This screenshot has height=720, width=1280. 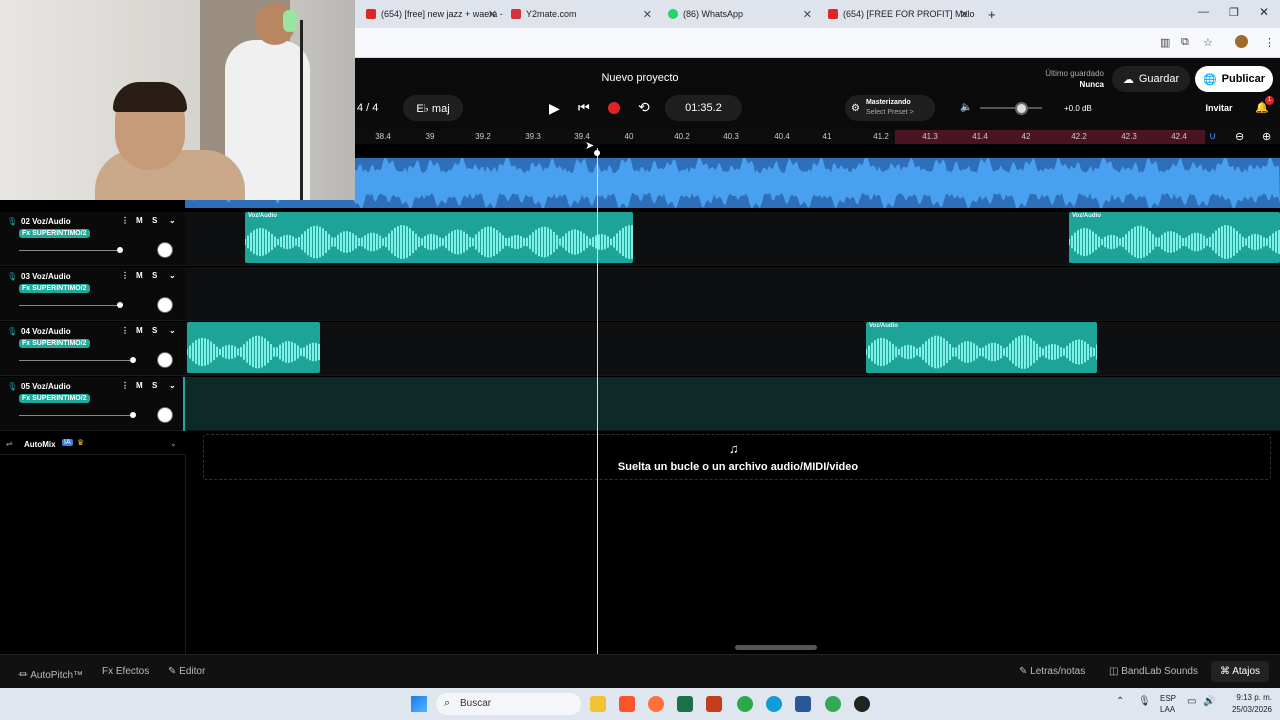 I want to click on clock-date: 25/03/2026, so click(x=1247, y=709).